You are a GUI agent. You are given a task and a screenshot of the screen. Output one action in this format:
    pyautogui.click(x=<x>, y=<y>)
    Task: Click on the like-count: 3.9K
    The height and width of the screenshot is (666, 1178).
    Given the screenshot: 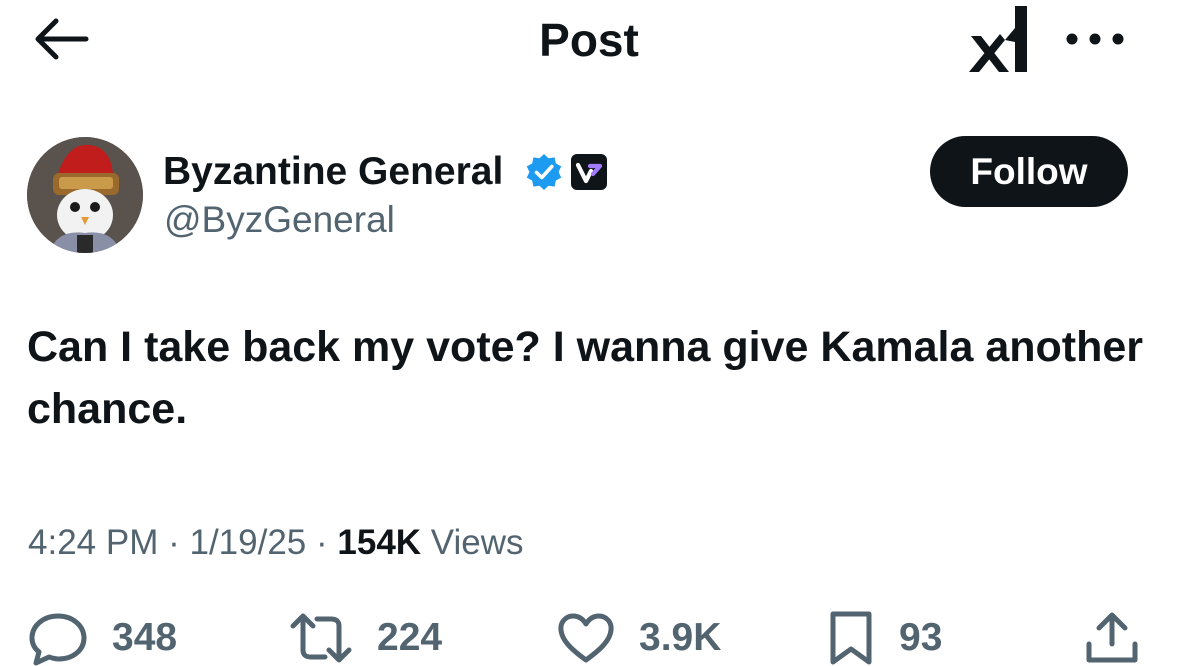 What is the action you would take?
    pyautogui.click(x=680, y=637)
    